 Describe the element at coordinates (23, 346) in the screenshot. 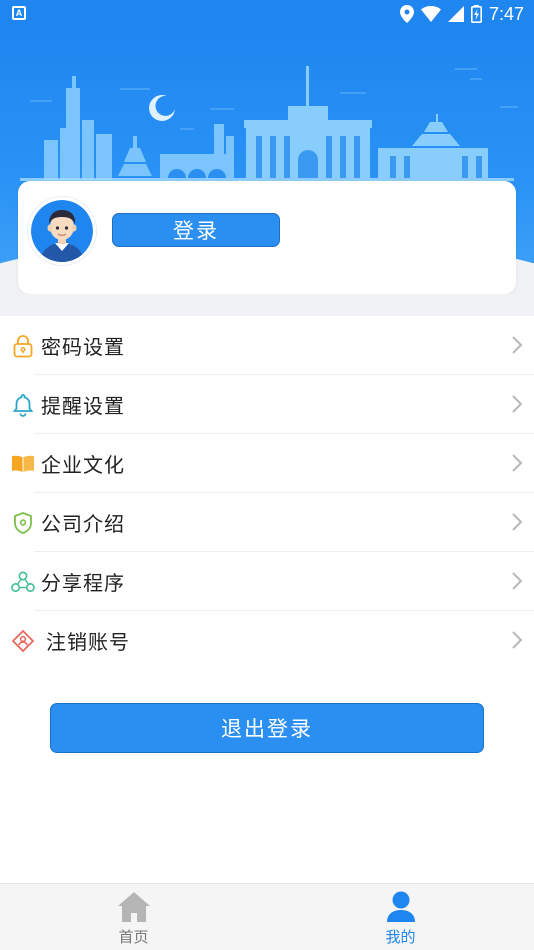

I see `lock-icon` at that location.